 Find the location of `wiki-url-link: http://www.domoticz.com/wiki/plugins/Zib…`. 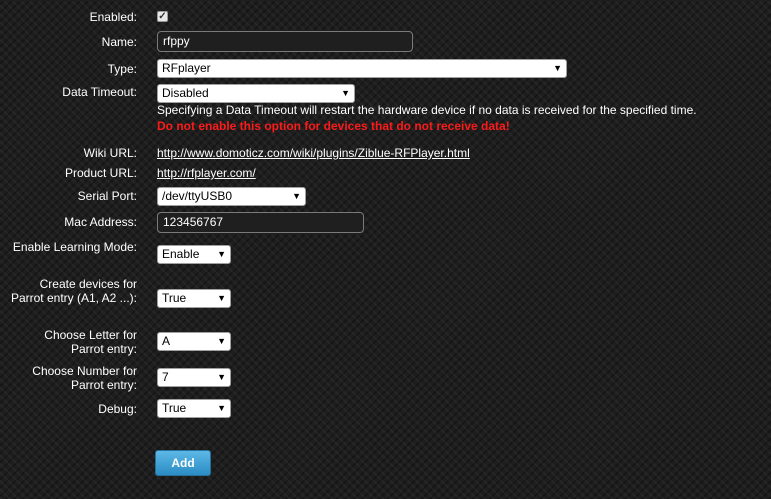

wiki-url-link: http://www.domoticz.com/wiki/plugins/Zib… is located at coordinates (313, 153).